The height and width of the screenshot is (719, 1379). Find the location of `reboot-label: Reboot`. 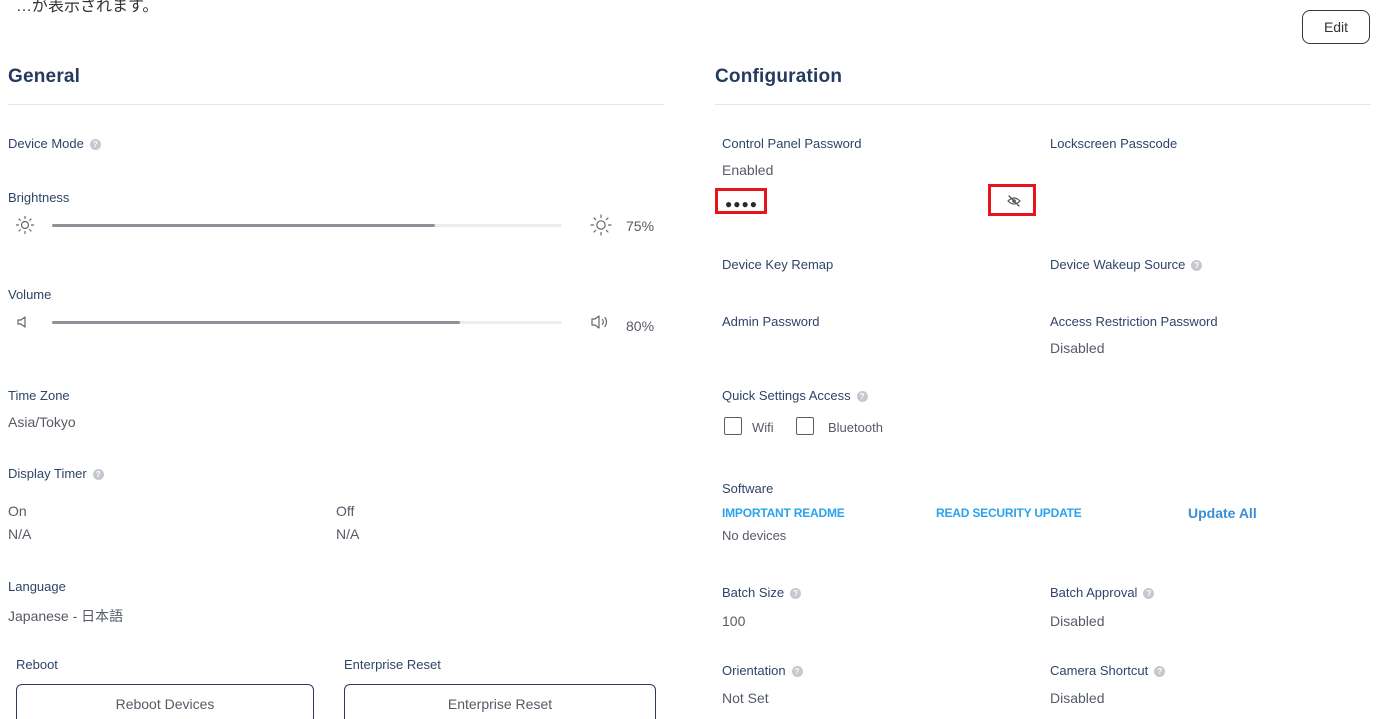

reboot-label: Reboot is located at coordinates (37, 664).